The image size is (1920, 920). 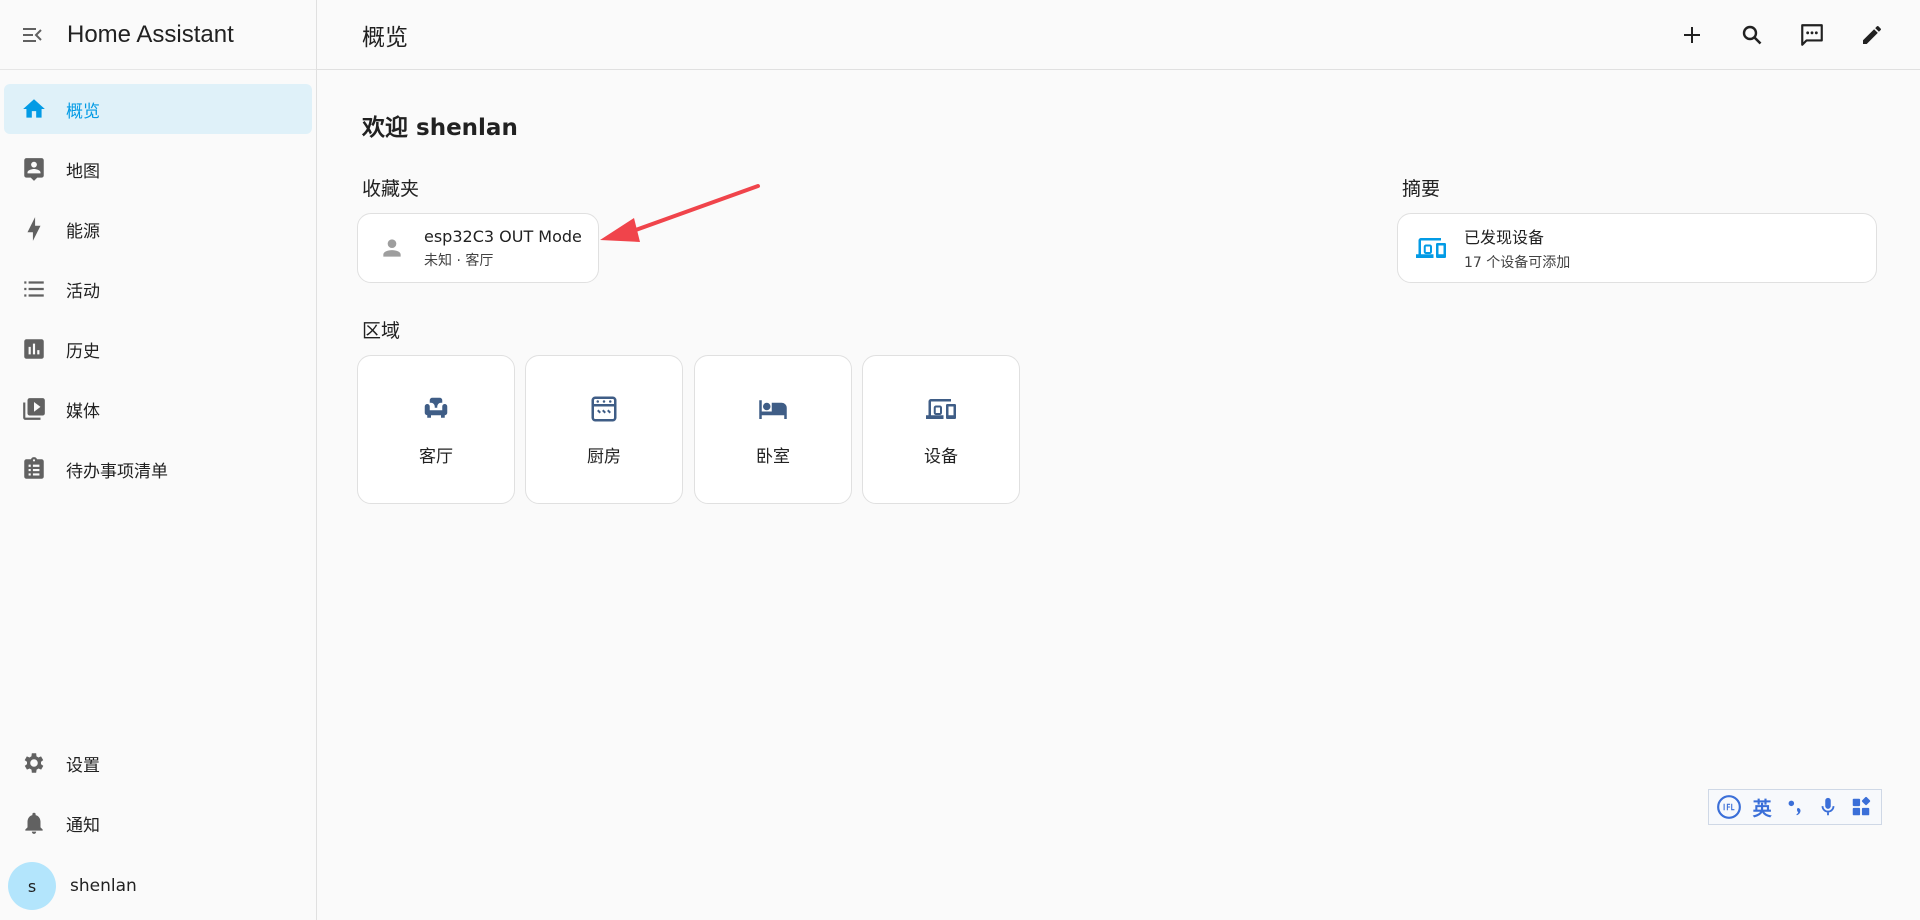 I want to click on sidebar-item-todo: 待办事项清单, so click(x=158, y=469).